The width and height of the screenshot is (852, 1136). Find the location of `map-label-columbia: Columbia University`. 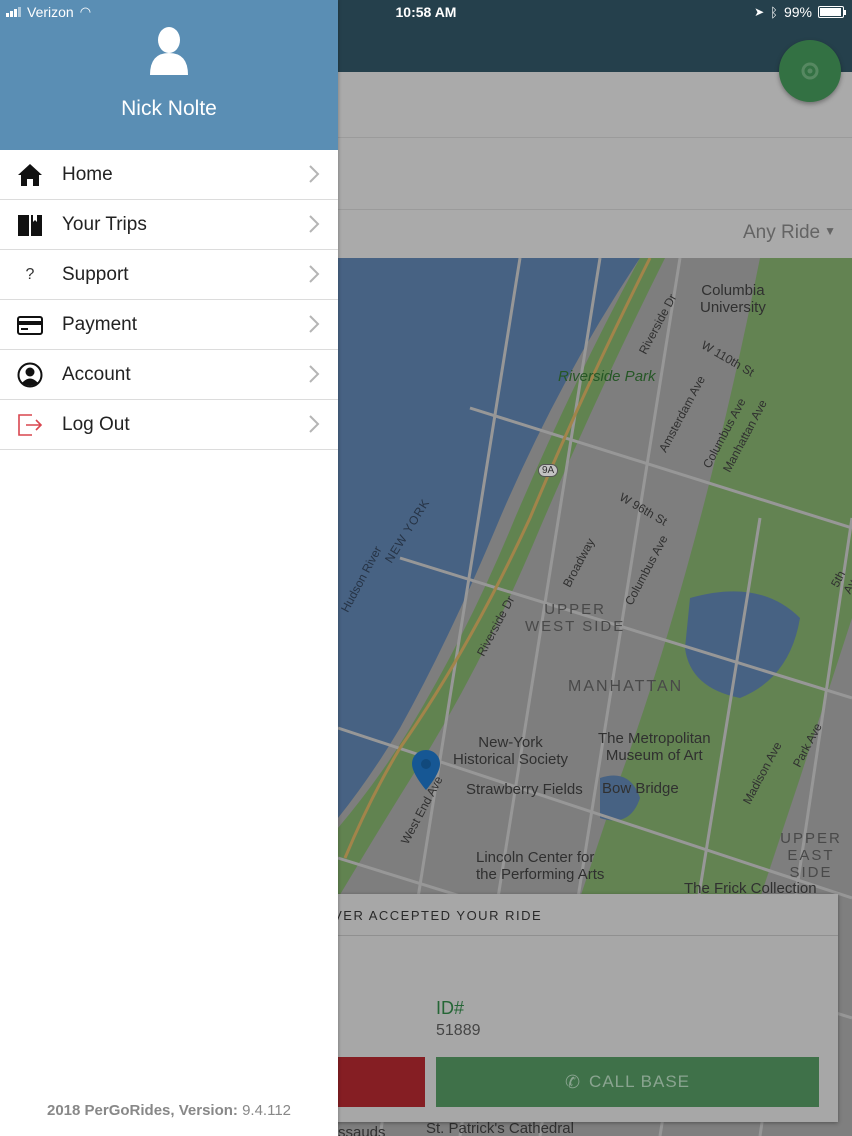

map-label-columbia: Columbia University is located at coordinates (733, 299).